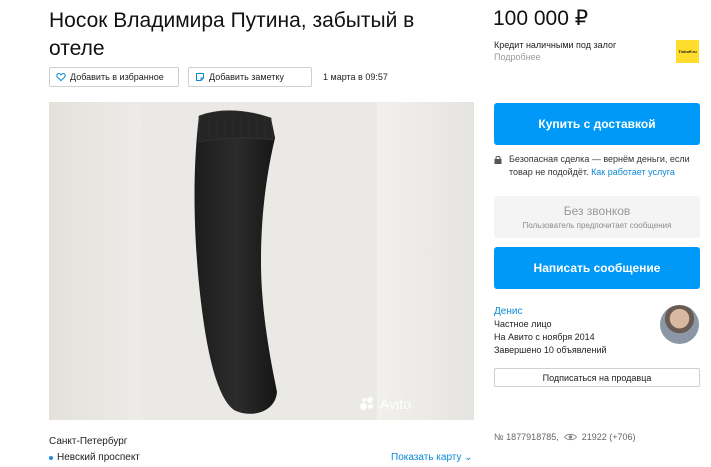  I want to click on avito-watermark: Avito, so click(385, 404).